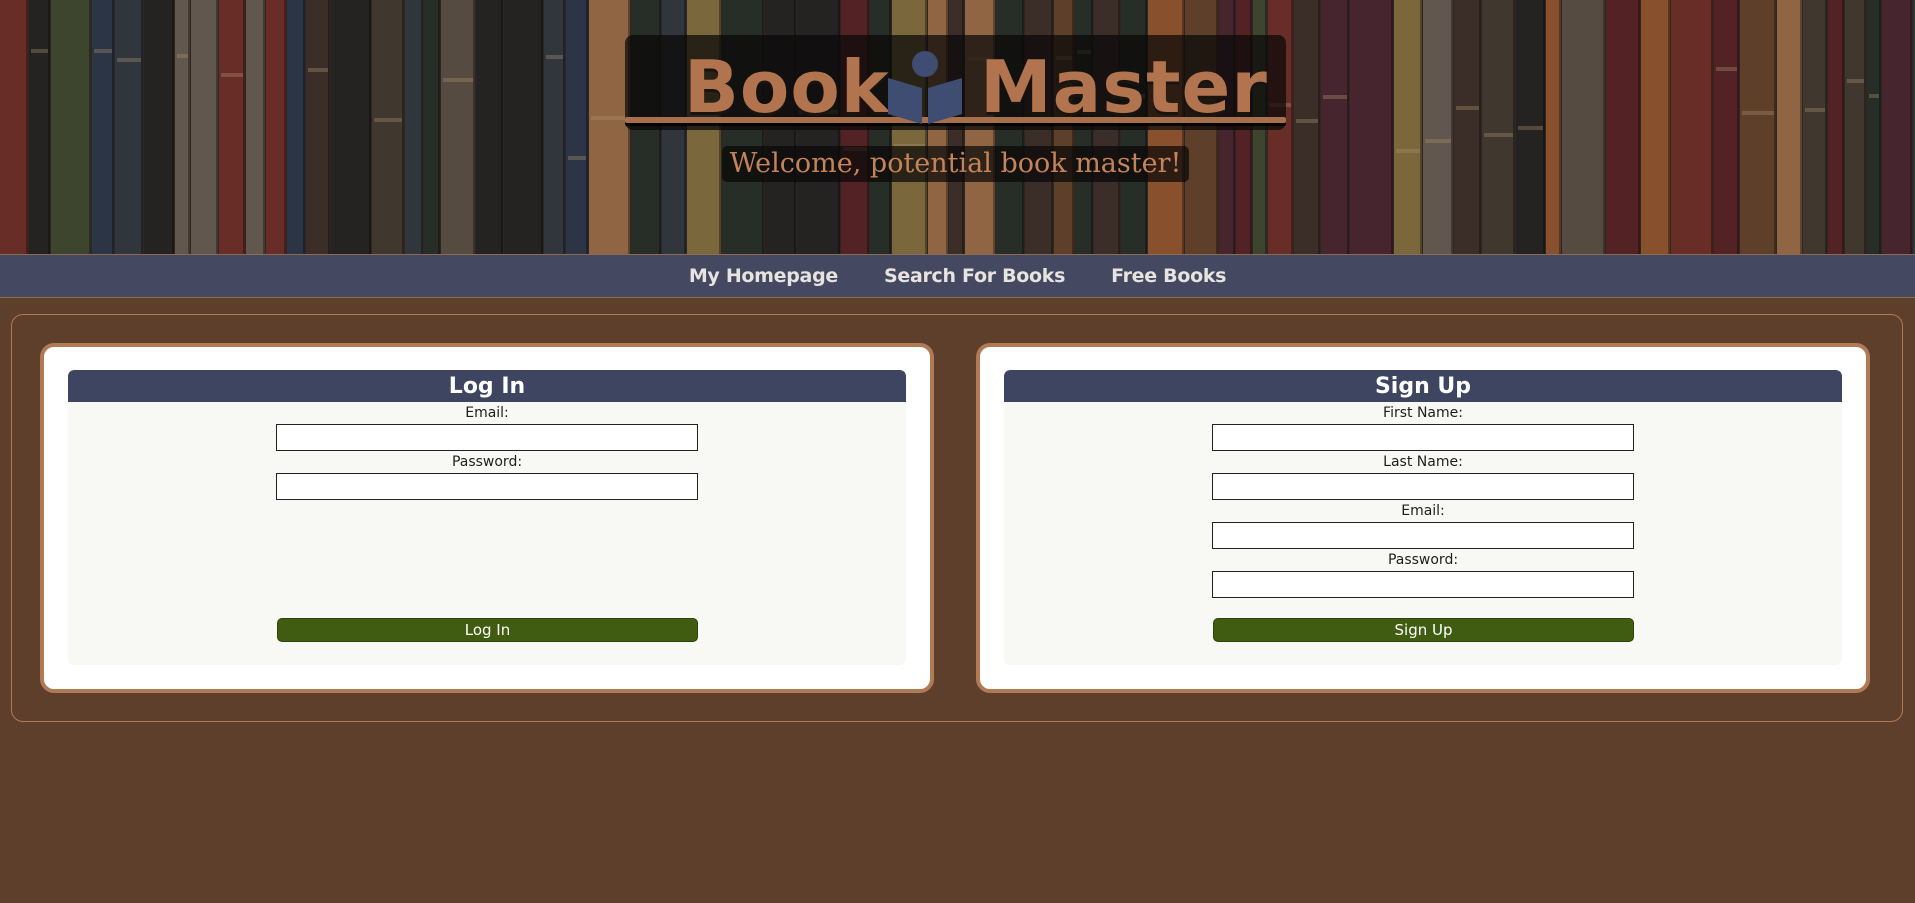 The image size is (1915, 903). I want to click on login-button: Log In, so click(487, 630).